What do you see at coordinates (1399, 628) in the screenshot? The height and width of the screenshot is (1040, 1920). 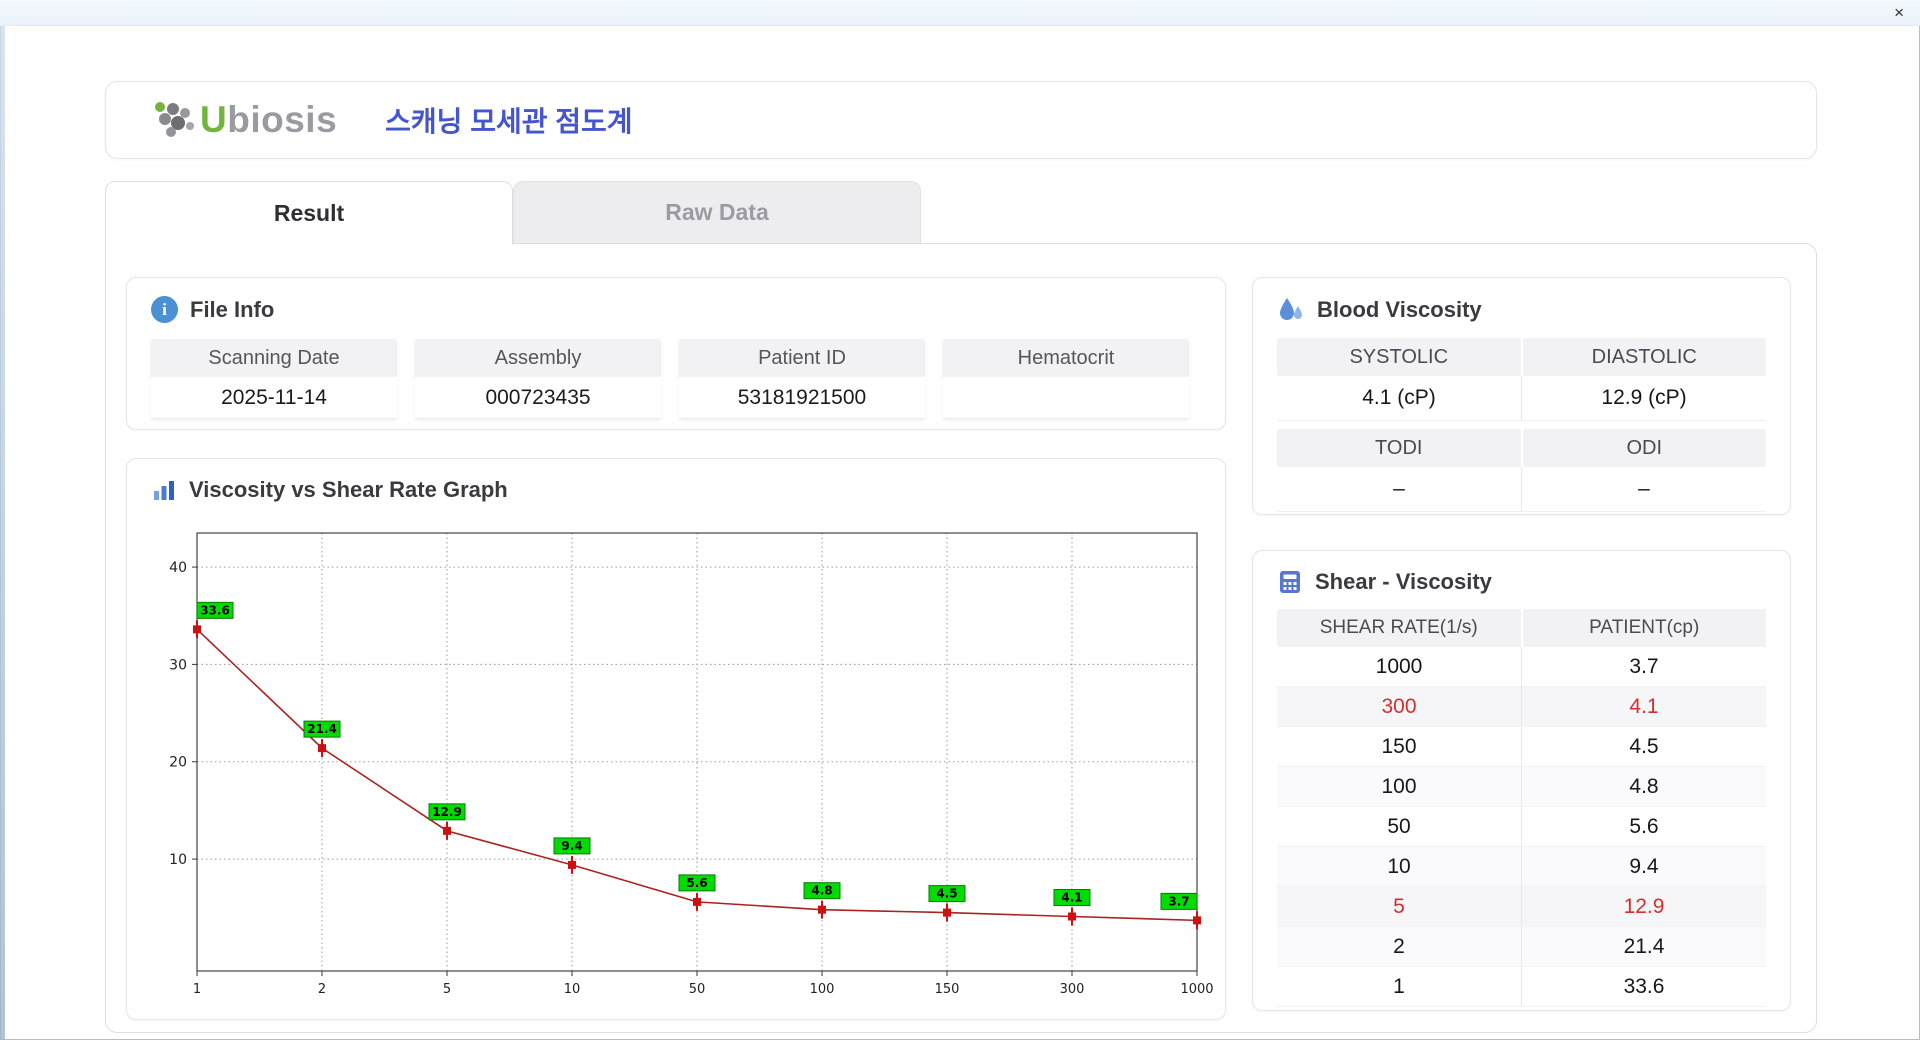 I see `shear-rate-column-header: SHEAR RATE(1/s)` at bounding box center [1399, 628].